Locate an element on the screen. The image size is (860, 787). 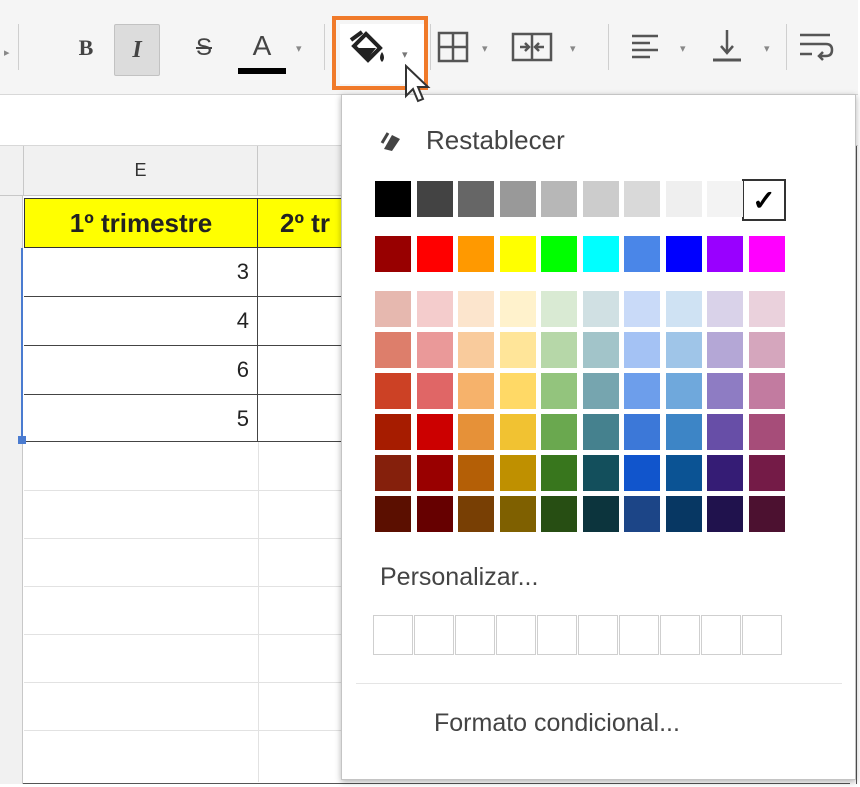
text-color-dropdown-icon: ▾ is located at coordinates (299, 48).